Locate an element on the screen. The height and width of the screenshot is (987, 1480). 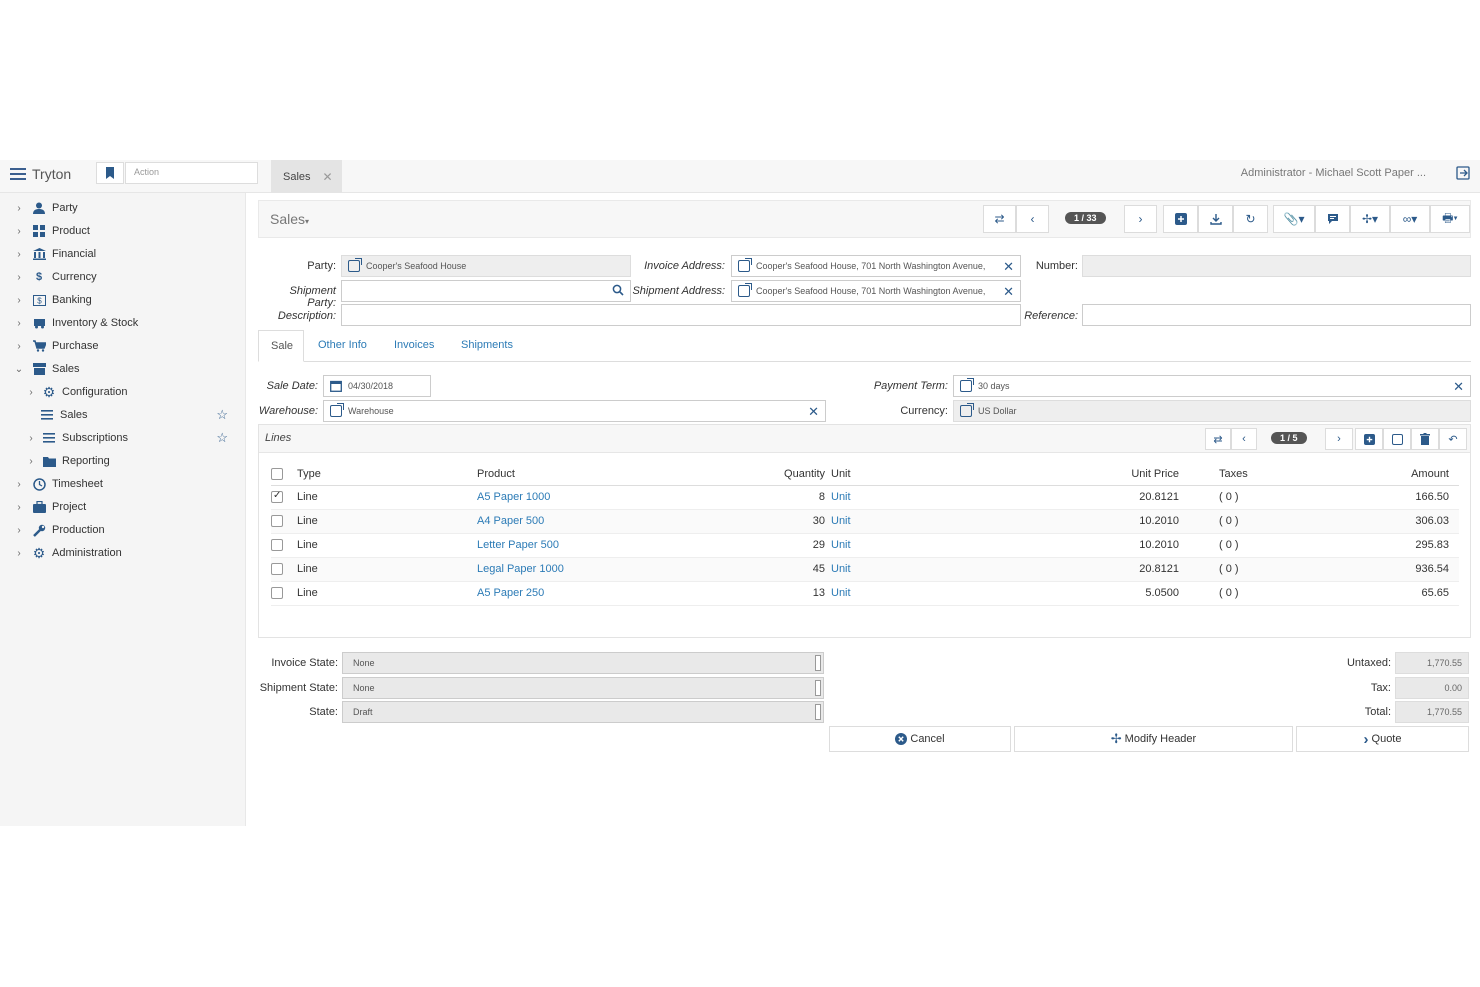
cancel-button: Cancel is located at coordinates (920, 739).